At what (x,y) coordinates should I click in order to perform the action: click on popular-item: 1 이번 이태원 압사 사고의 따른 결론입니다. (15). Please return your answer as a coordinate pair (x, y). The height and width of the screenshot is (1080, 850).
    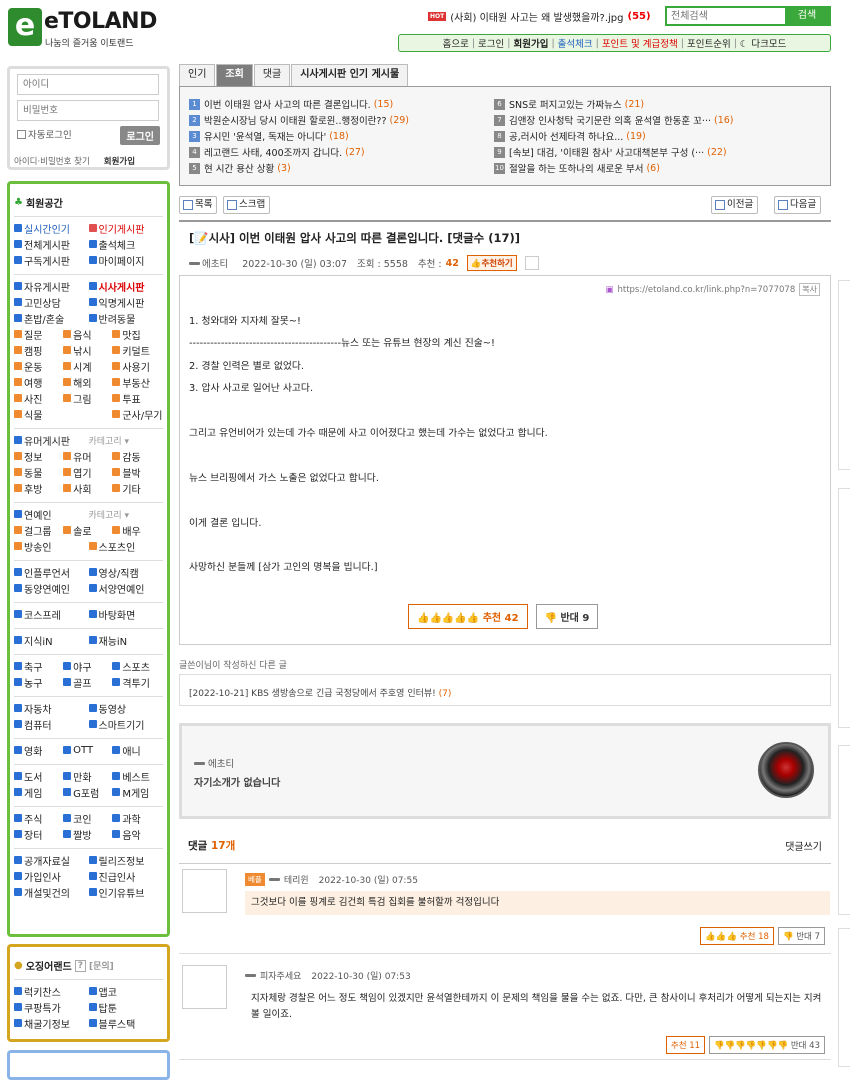
    Looking at the image, I should click on (344, 104).